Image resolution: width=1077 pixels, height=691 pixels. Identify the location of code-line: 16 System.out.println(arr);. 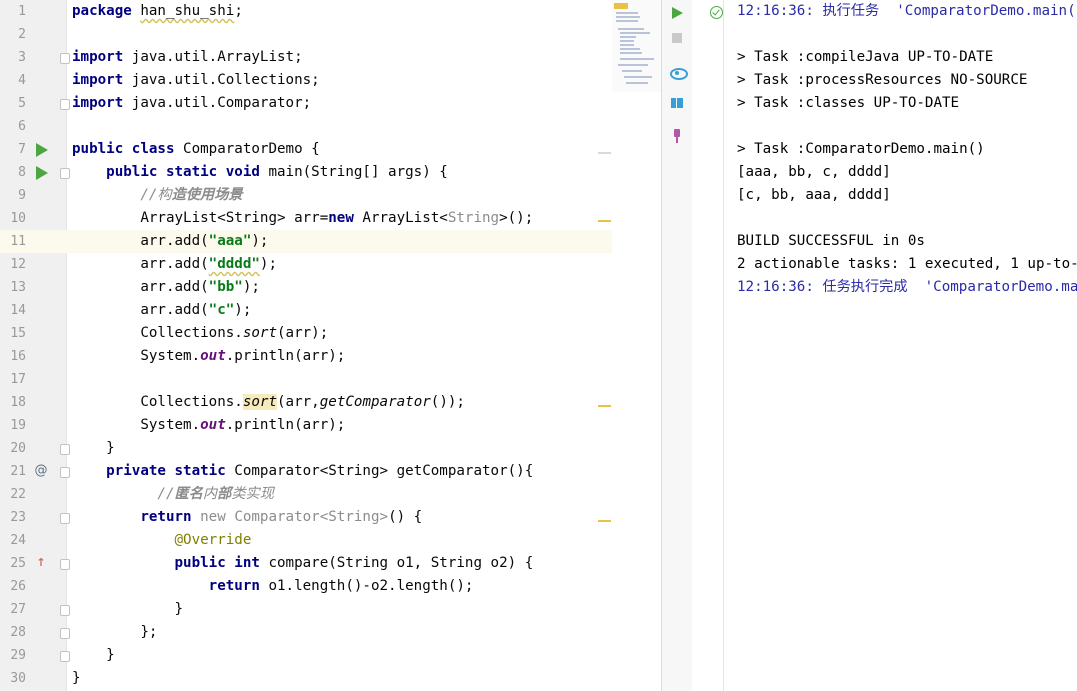
(306, 356).